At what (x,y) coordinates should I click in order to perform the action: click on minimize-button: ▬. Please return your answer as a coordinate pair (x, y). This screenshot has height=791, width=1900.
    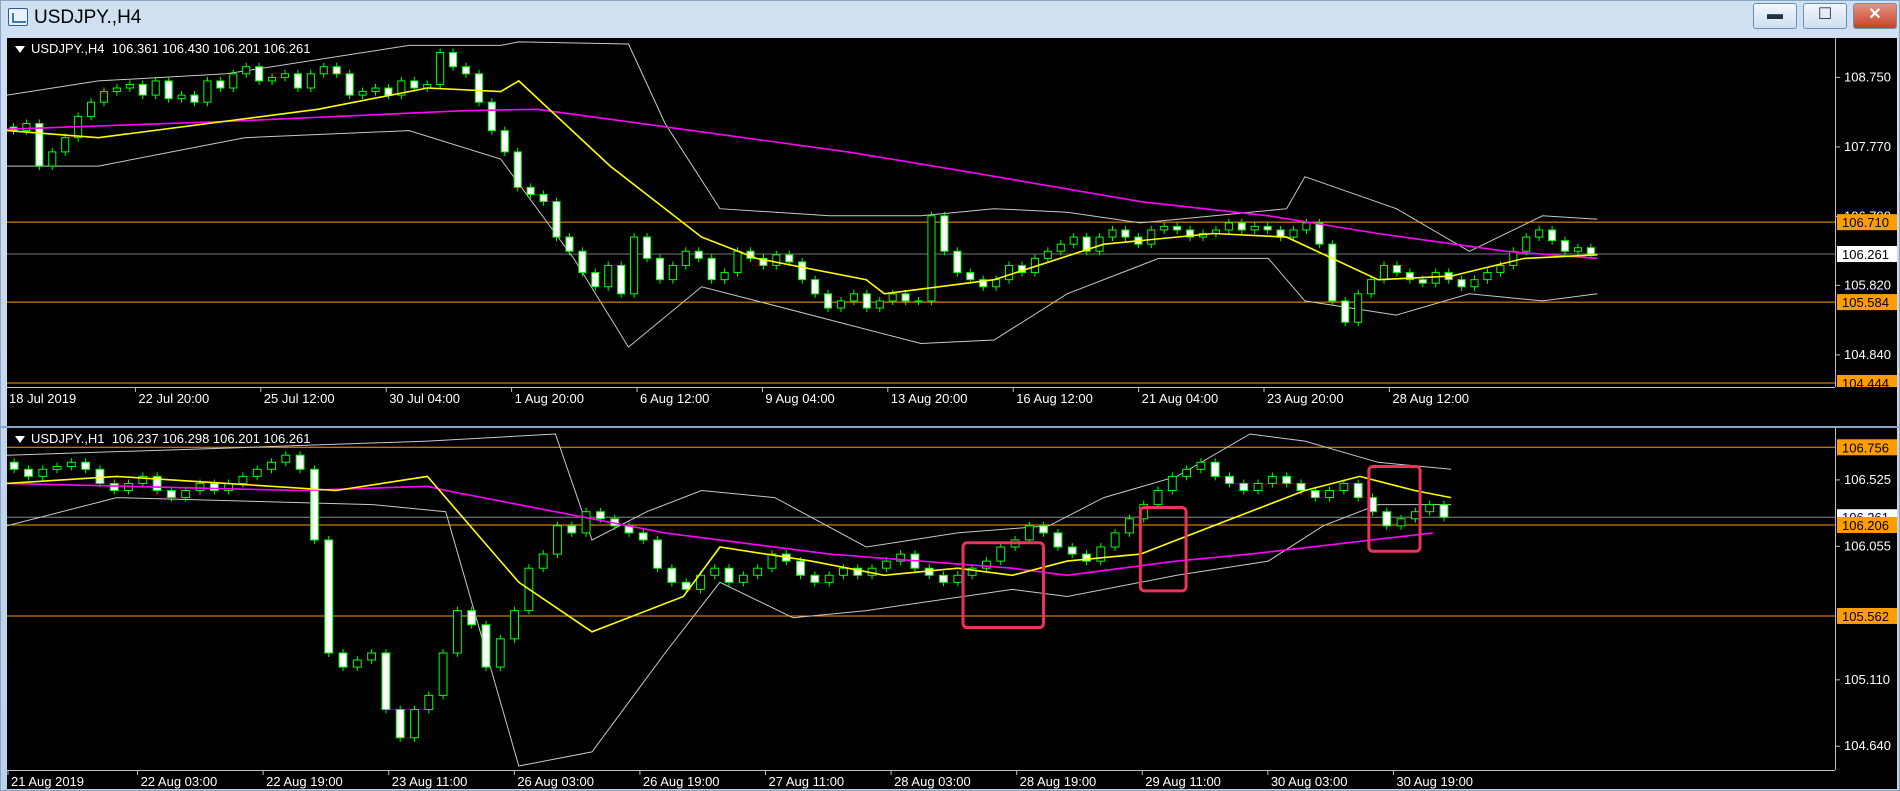
    Looking at the image, I should click on (1775, 16).